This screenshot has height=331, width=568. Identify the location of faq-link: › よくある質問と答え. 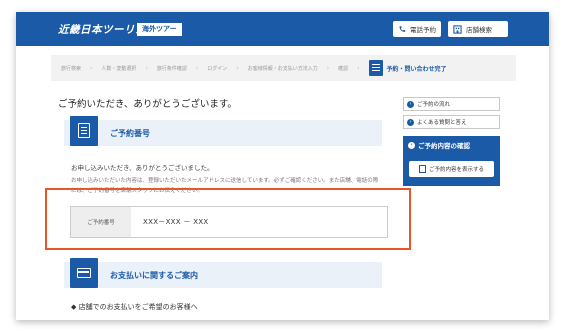
(451, 122).